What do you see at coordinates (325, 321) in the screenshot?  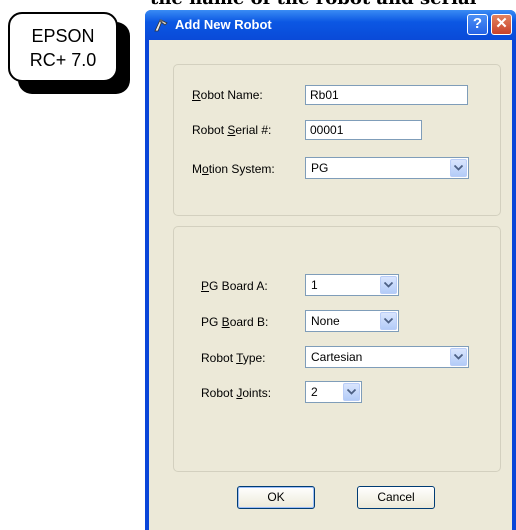 I see `pg-board-b-value: None` at bounding box center [325, 321].